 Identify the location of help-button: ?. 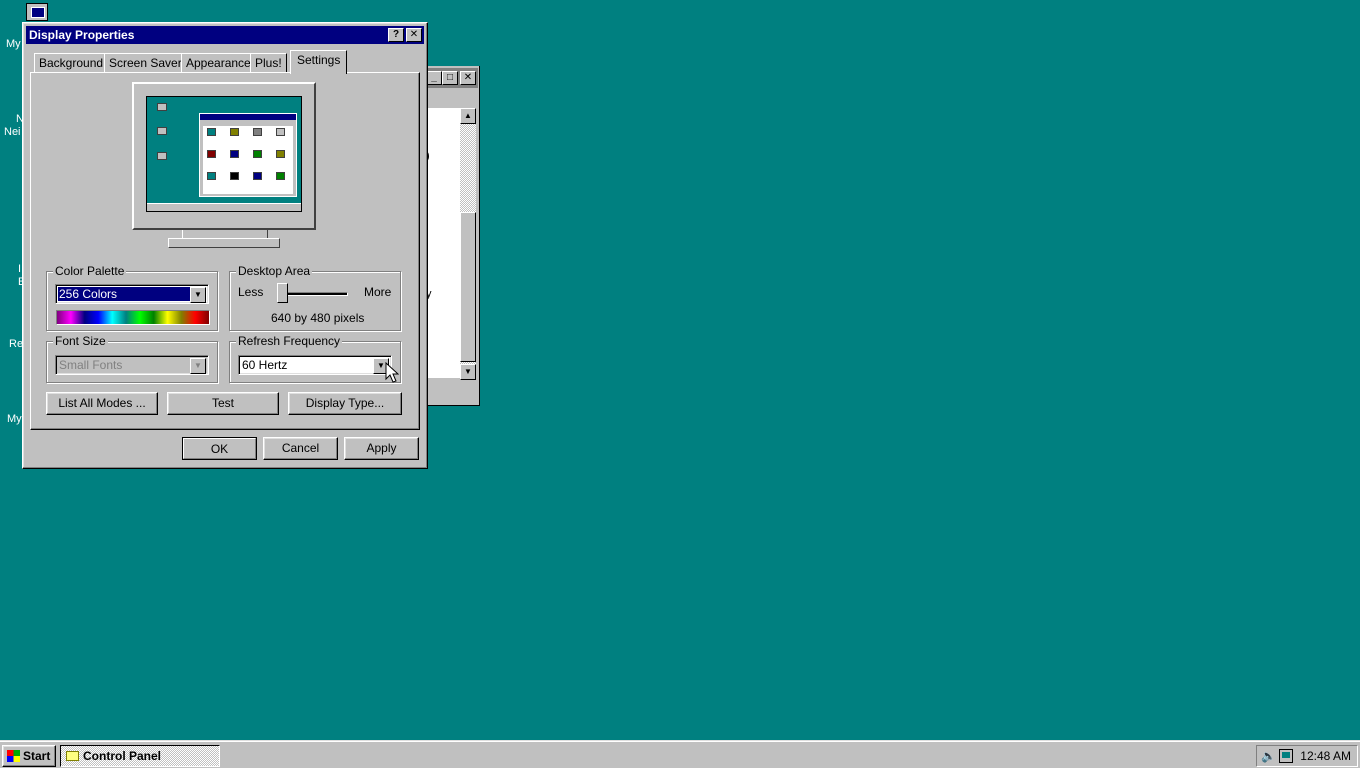
(396, 35).